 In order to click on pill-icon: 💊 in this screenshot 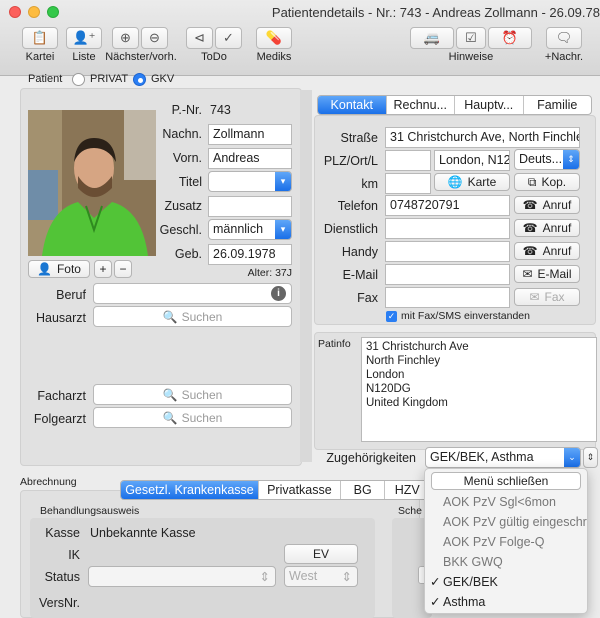, I will do `click(274, 37)`.